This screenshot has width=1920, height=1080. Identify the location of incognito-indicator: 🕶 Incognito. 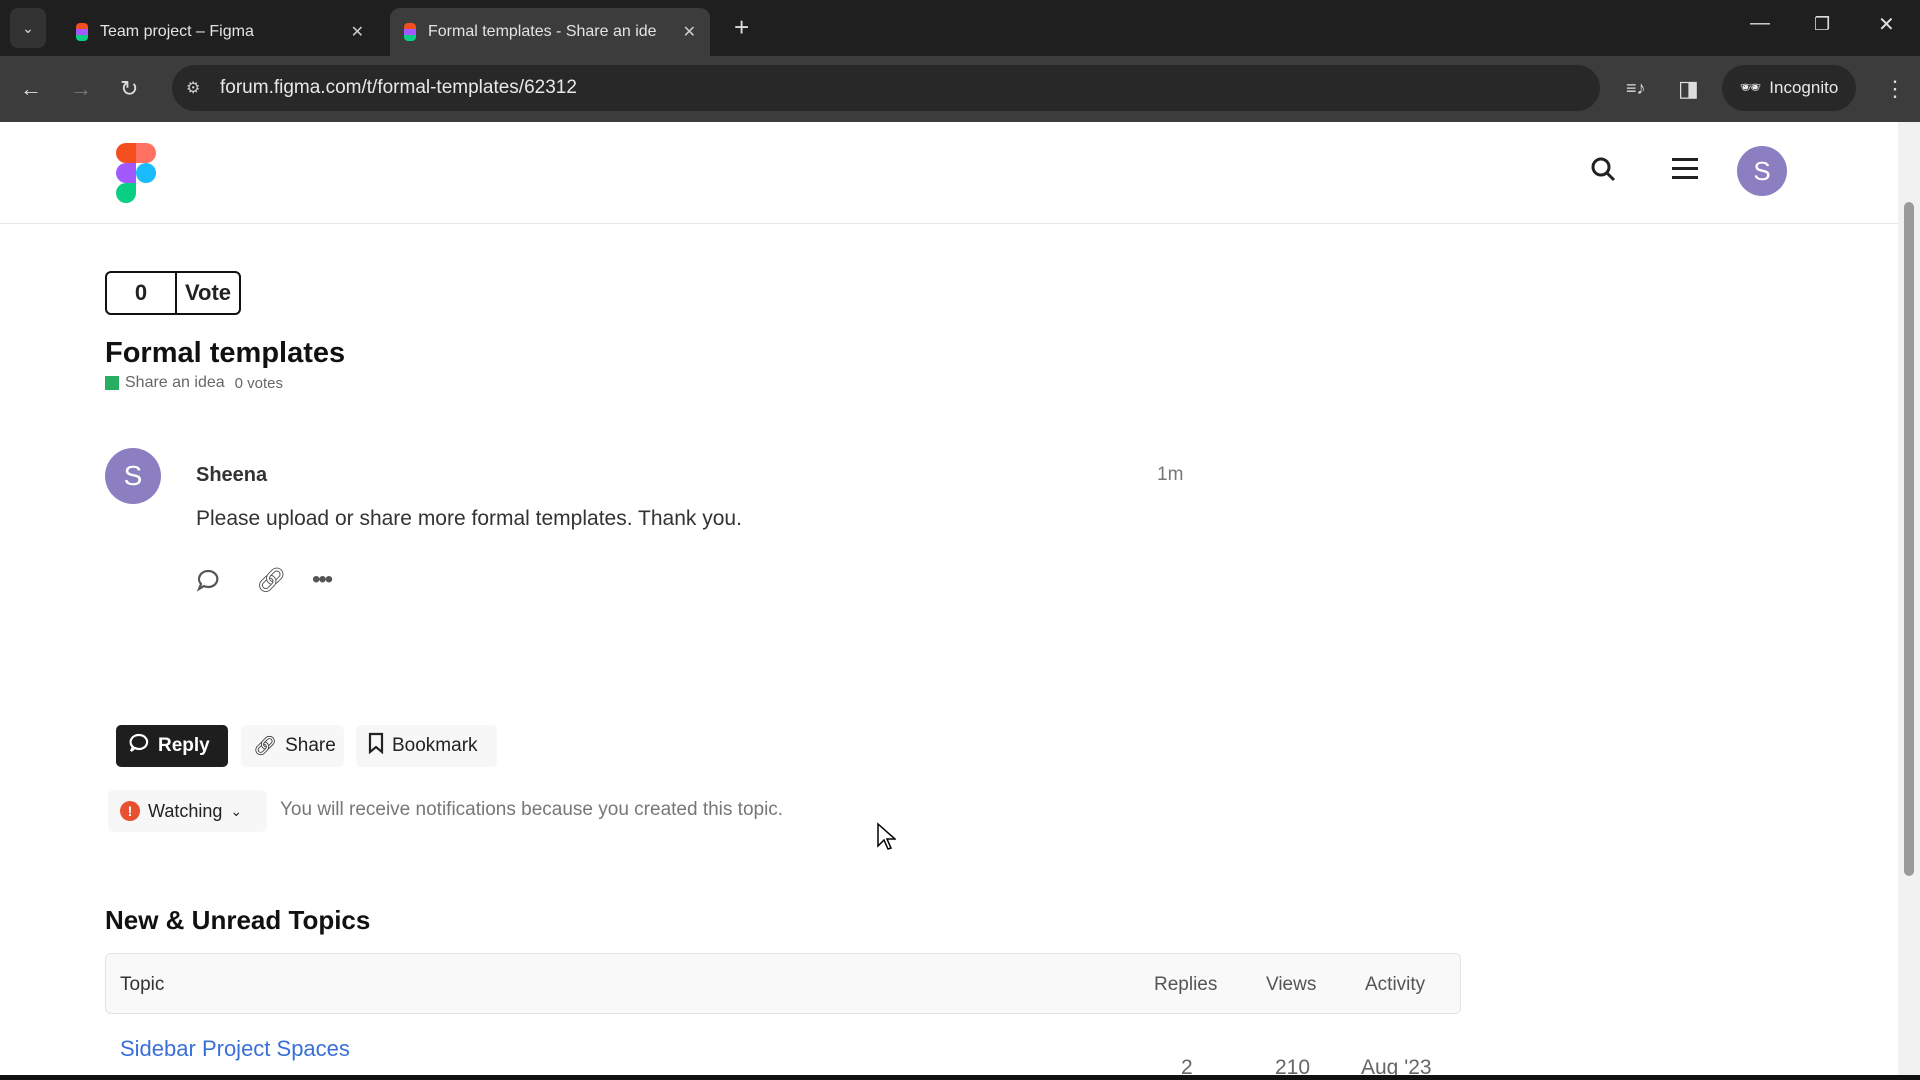
(1789, 88).